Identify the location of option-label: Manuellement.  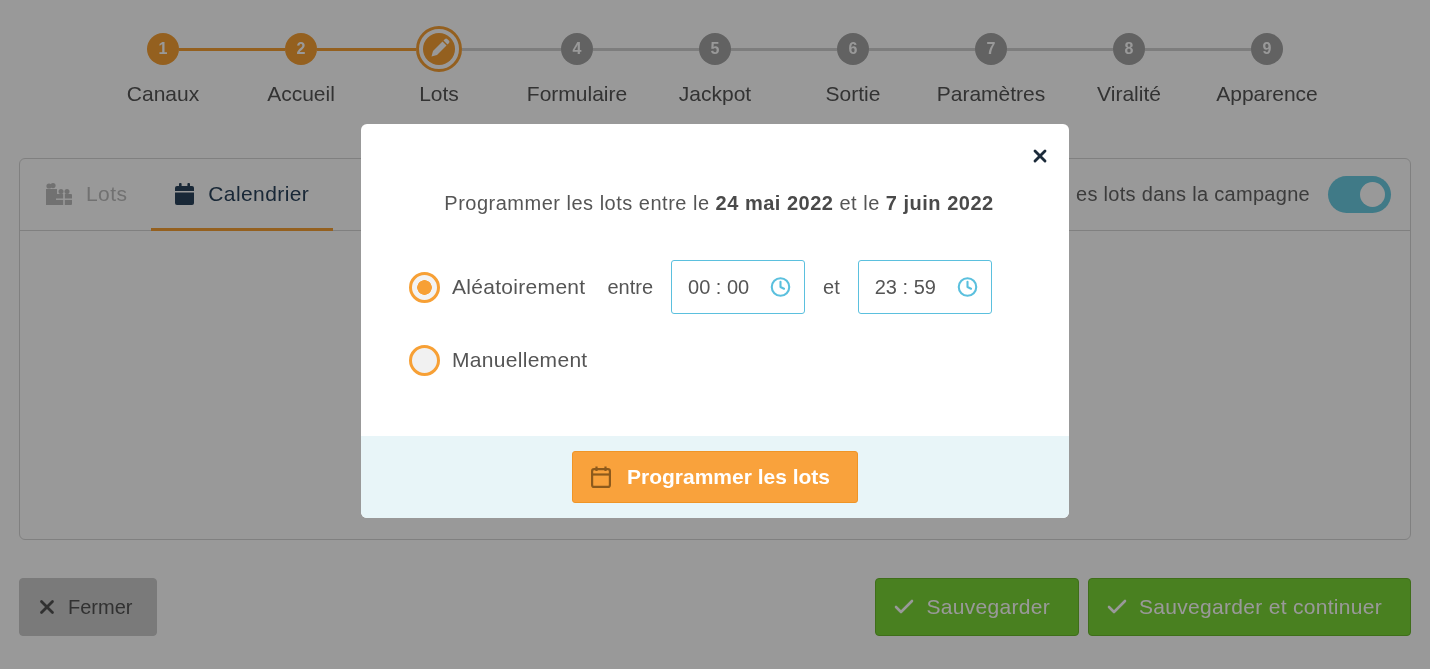
(520, 360).